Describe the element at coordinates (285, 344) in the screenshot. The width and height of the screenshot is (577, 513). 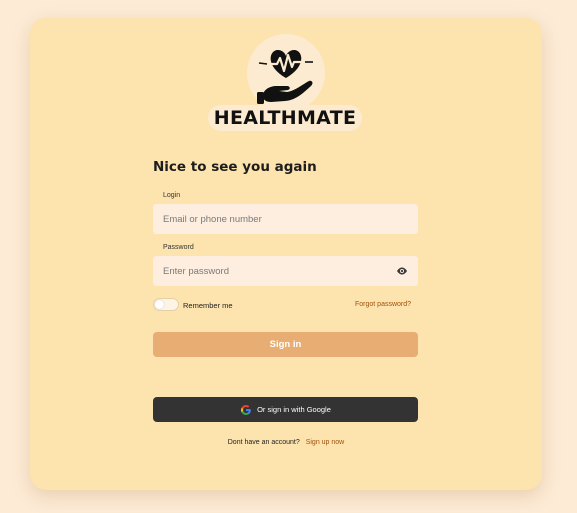
I see `sign-in-button: Sign in` at that location.